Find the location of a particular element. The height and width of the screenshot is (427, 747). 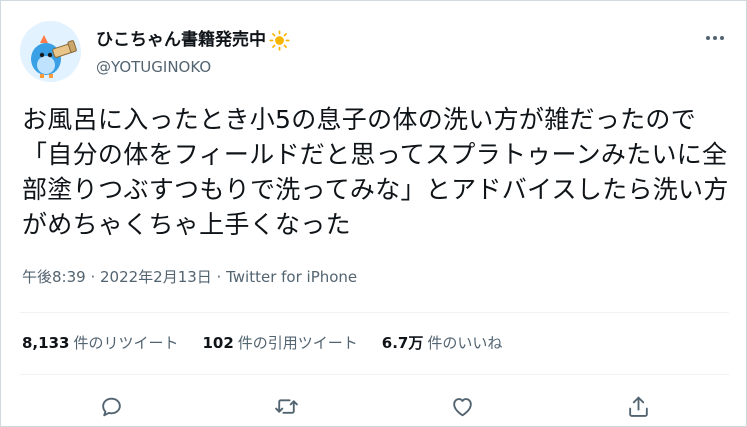

more-options-icon is located at coordinates (715, 38).